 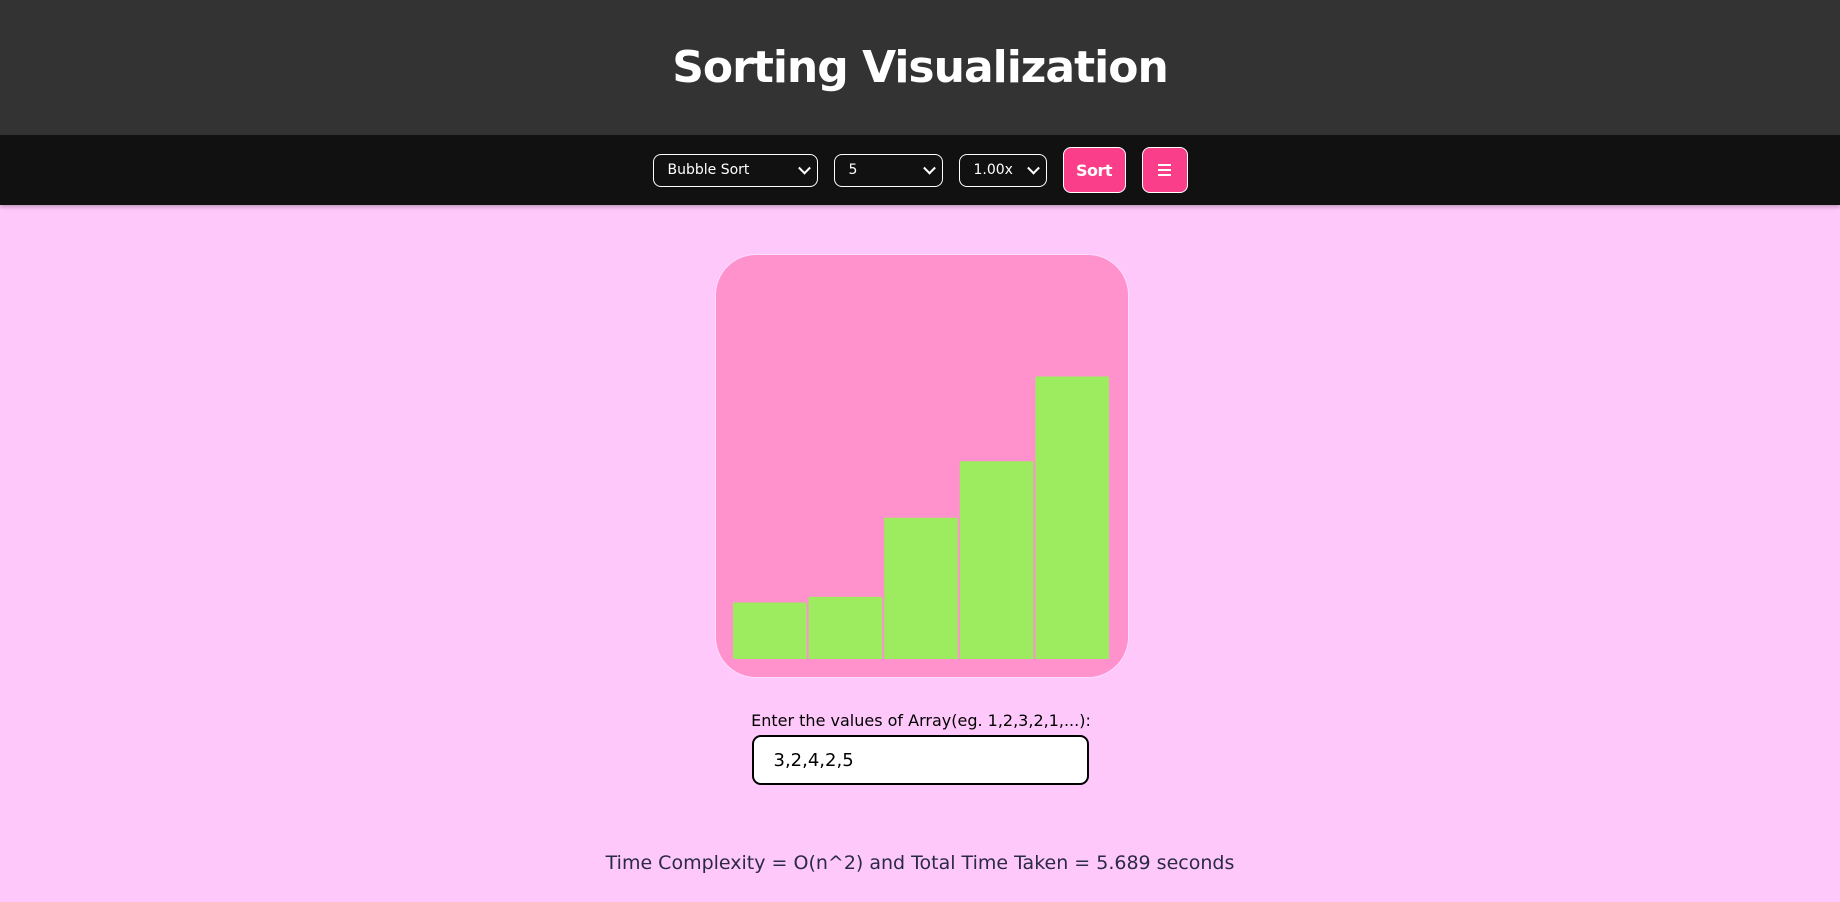 I want to click on speed-select: 1.00x, so click(x=1002, y=170).